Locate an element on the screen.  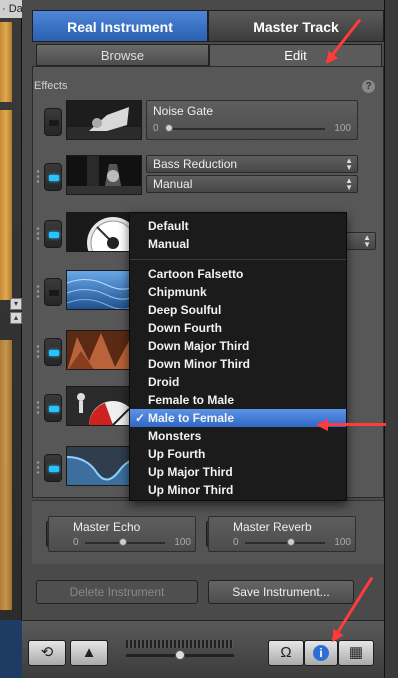
effect-control-box: Noise Gate 0 100 is located at coordinates (252, 120).